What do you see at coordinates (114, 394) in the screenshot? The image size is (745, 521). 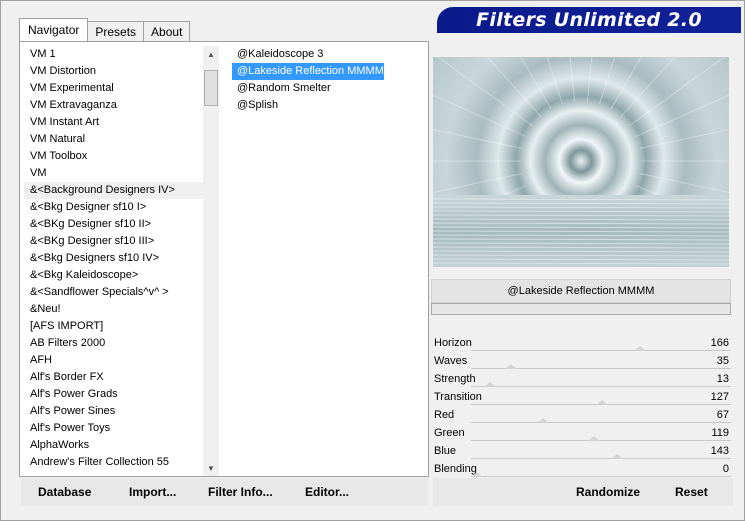 I see `category-item: Alf's Power Grads` at bounding box center [114, 394].